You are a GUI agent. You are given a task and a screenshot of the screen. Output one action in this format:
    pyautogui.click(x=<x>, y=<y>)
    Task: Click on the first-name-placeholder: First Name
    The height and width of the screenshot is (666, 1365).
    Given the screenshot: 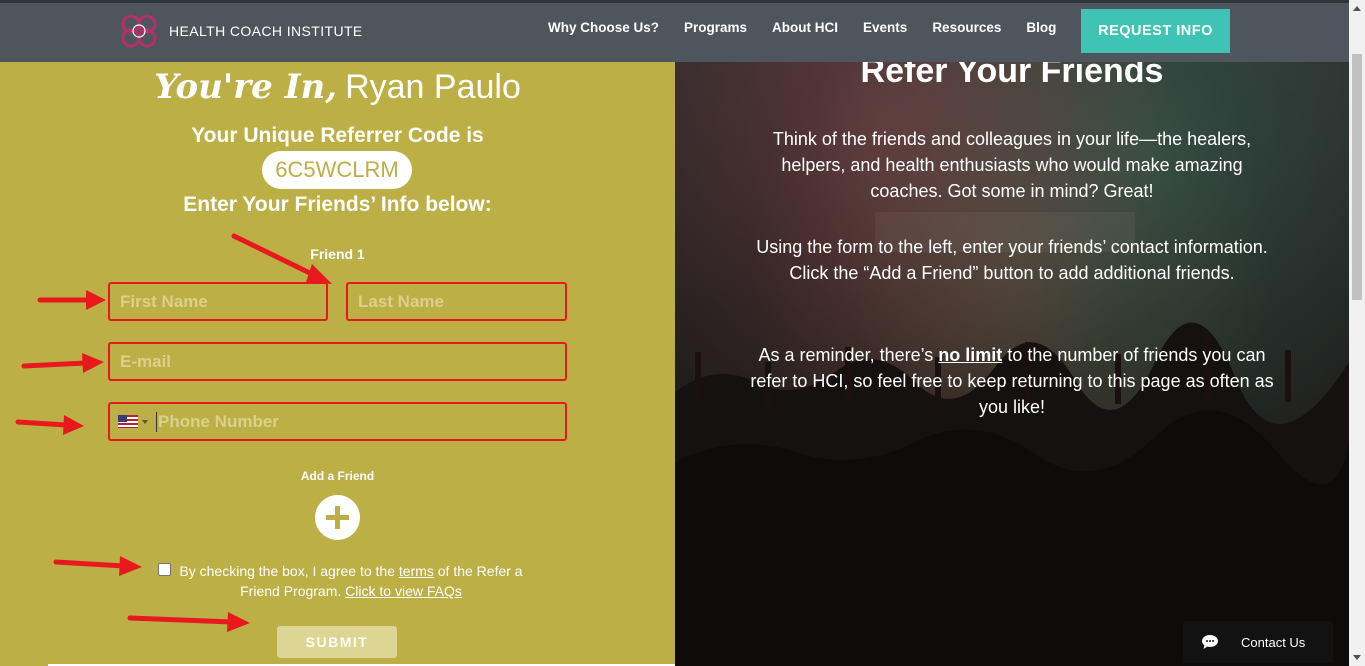 What is the action you would take?
    pyautogui.click(x=164, y=301)
    